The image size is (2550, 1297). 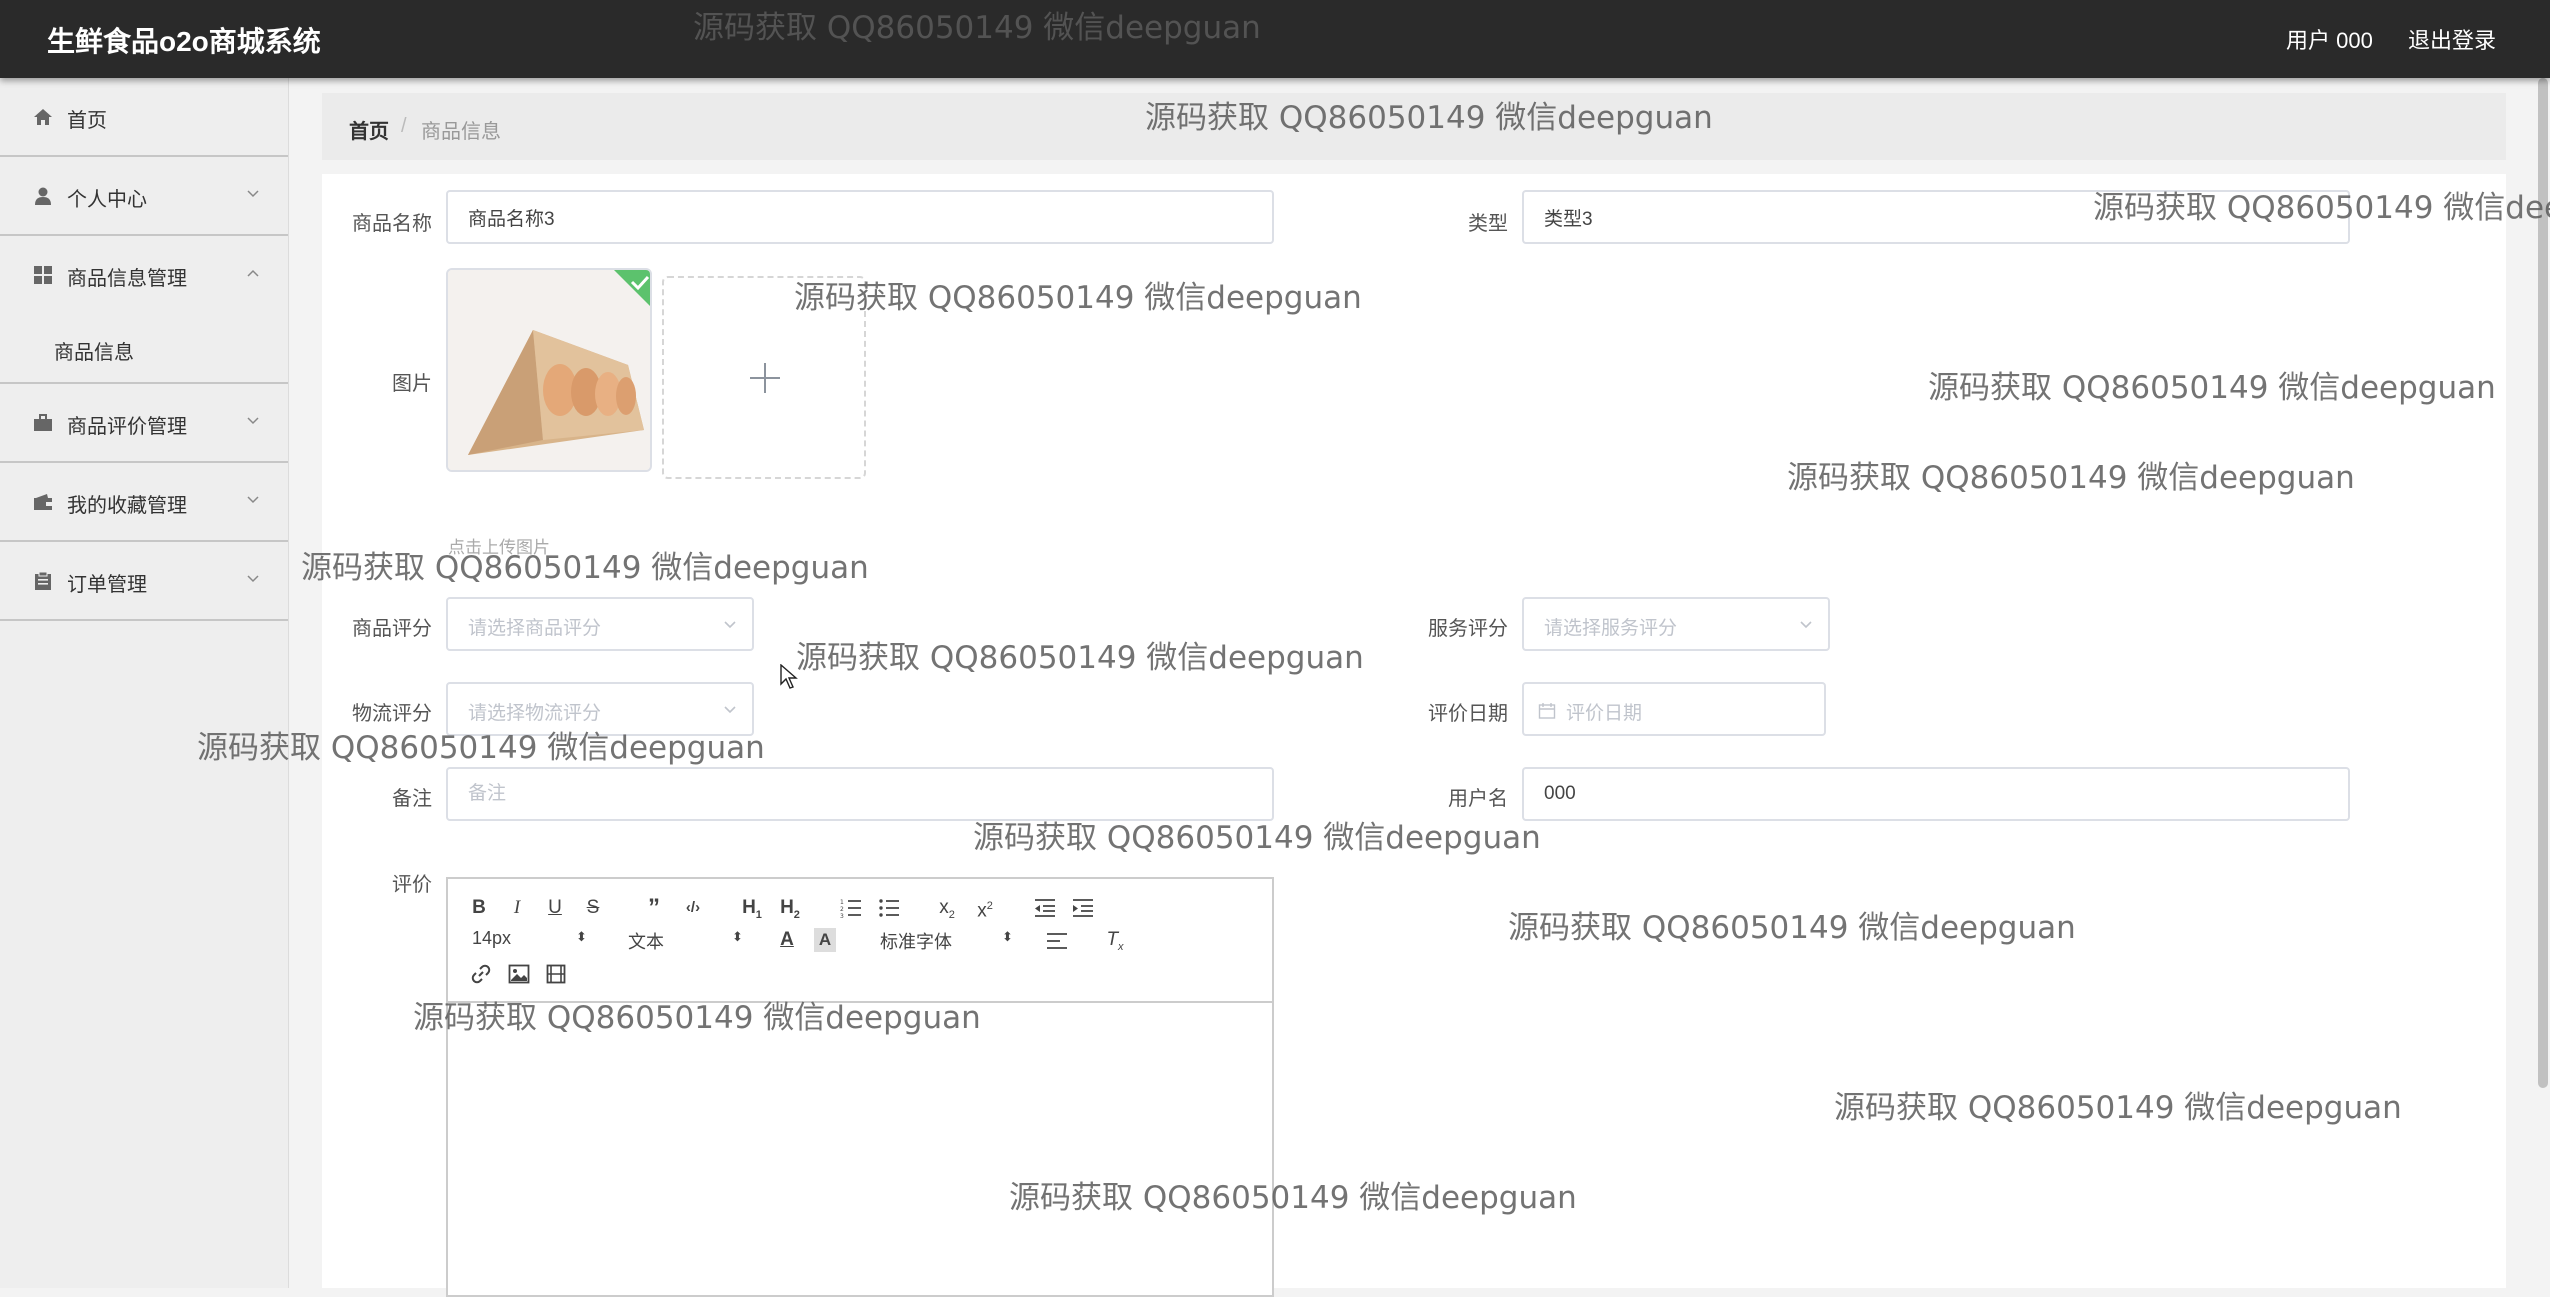 I want to click on underline-icon: U, so click(x=555, y=908).